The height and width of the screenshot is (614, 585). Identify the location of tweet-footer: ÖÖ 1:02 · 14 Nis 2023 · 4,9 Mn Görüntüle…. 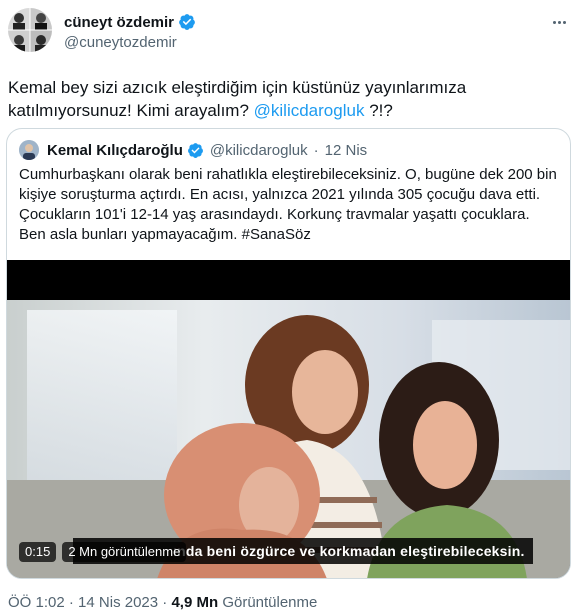
(162, 602).